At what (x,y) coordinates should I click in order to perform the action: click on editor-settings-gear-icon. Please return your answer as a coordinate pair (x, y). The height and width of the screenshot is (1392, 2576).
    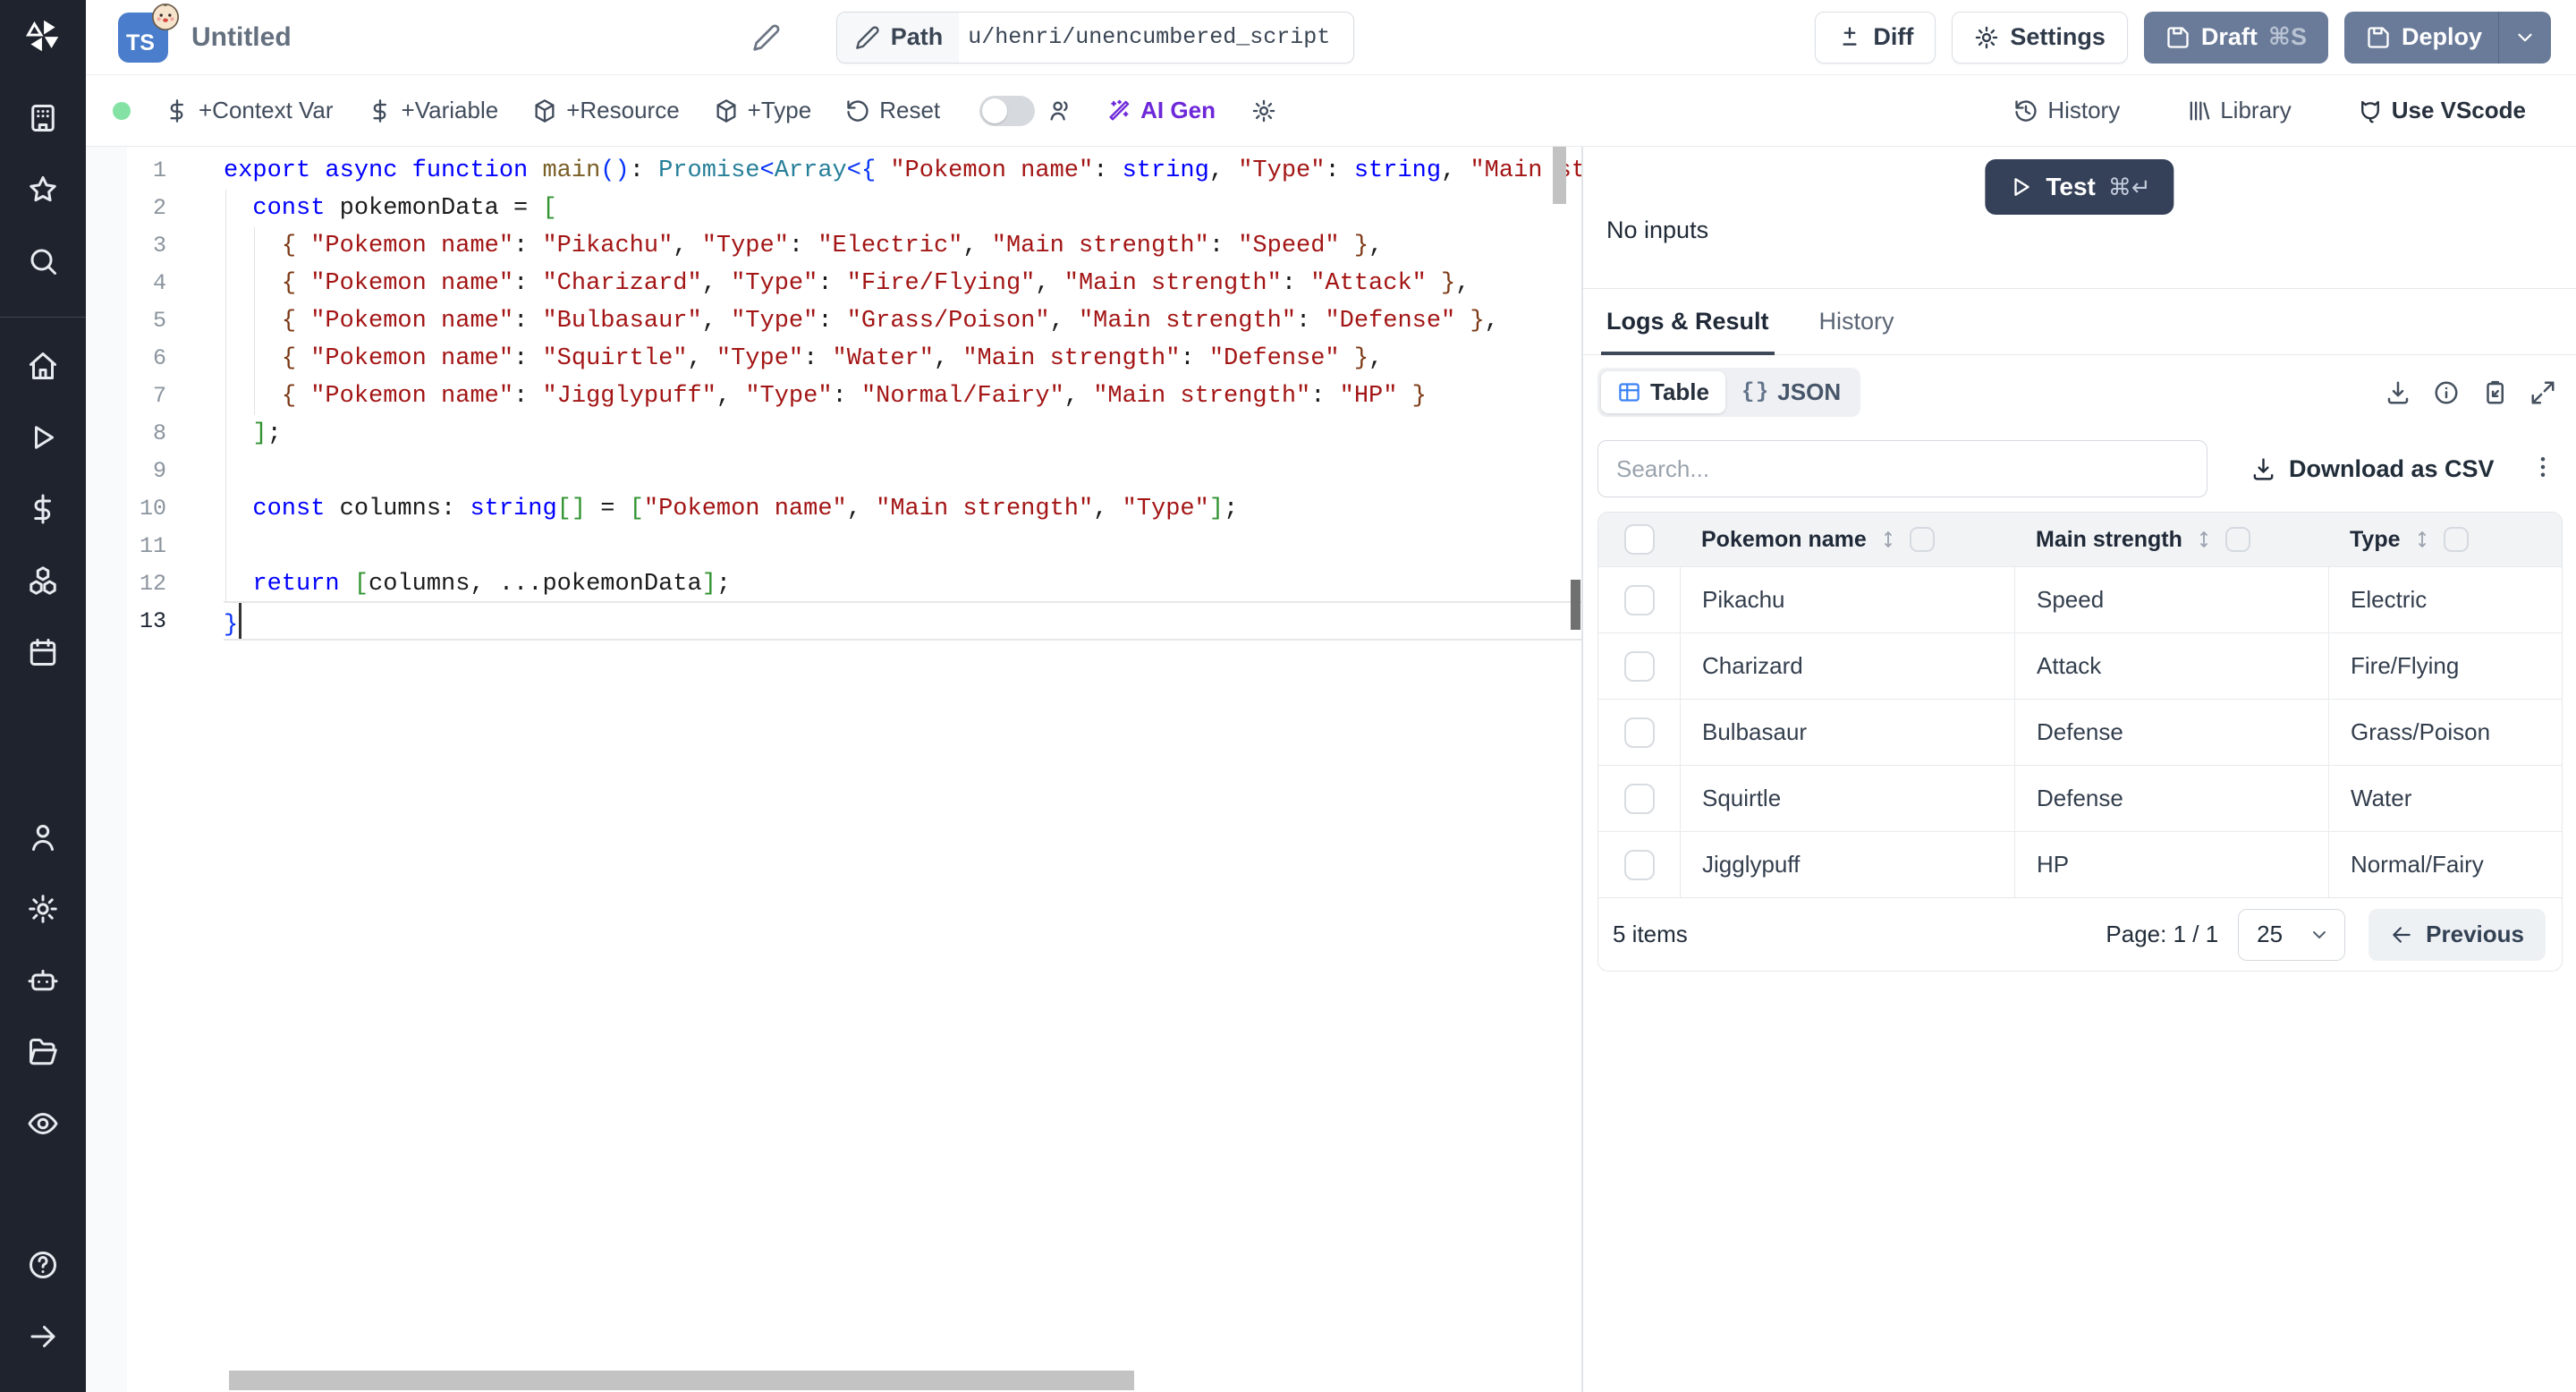
    Looking at the image, I should click on (1263, 110).